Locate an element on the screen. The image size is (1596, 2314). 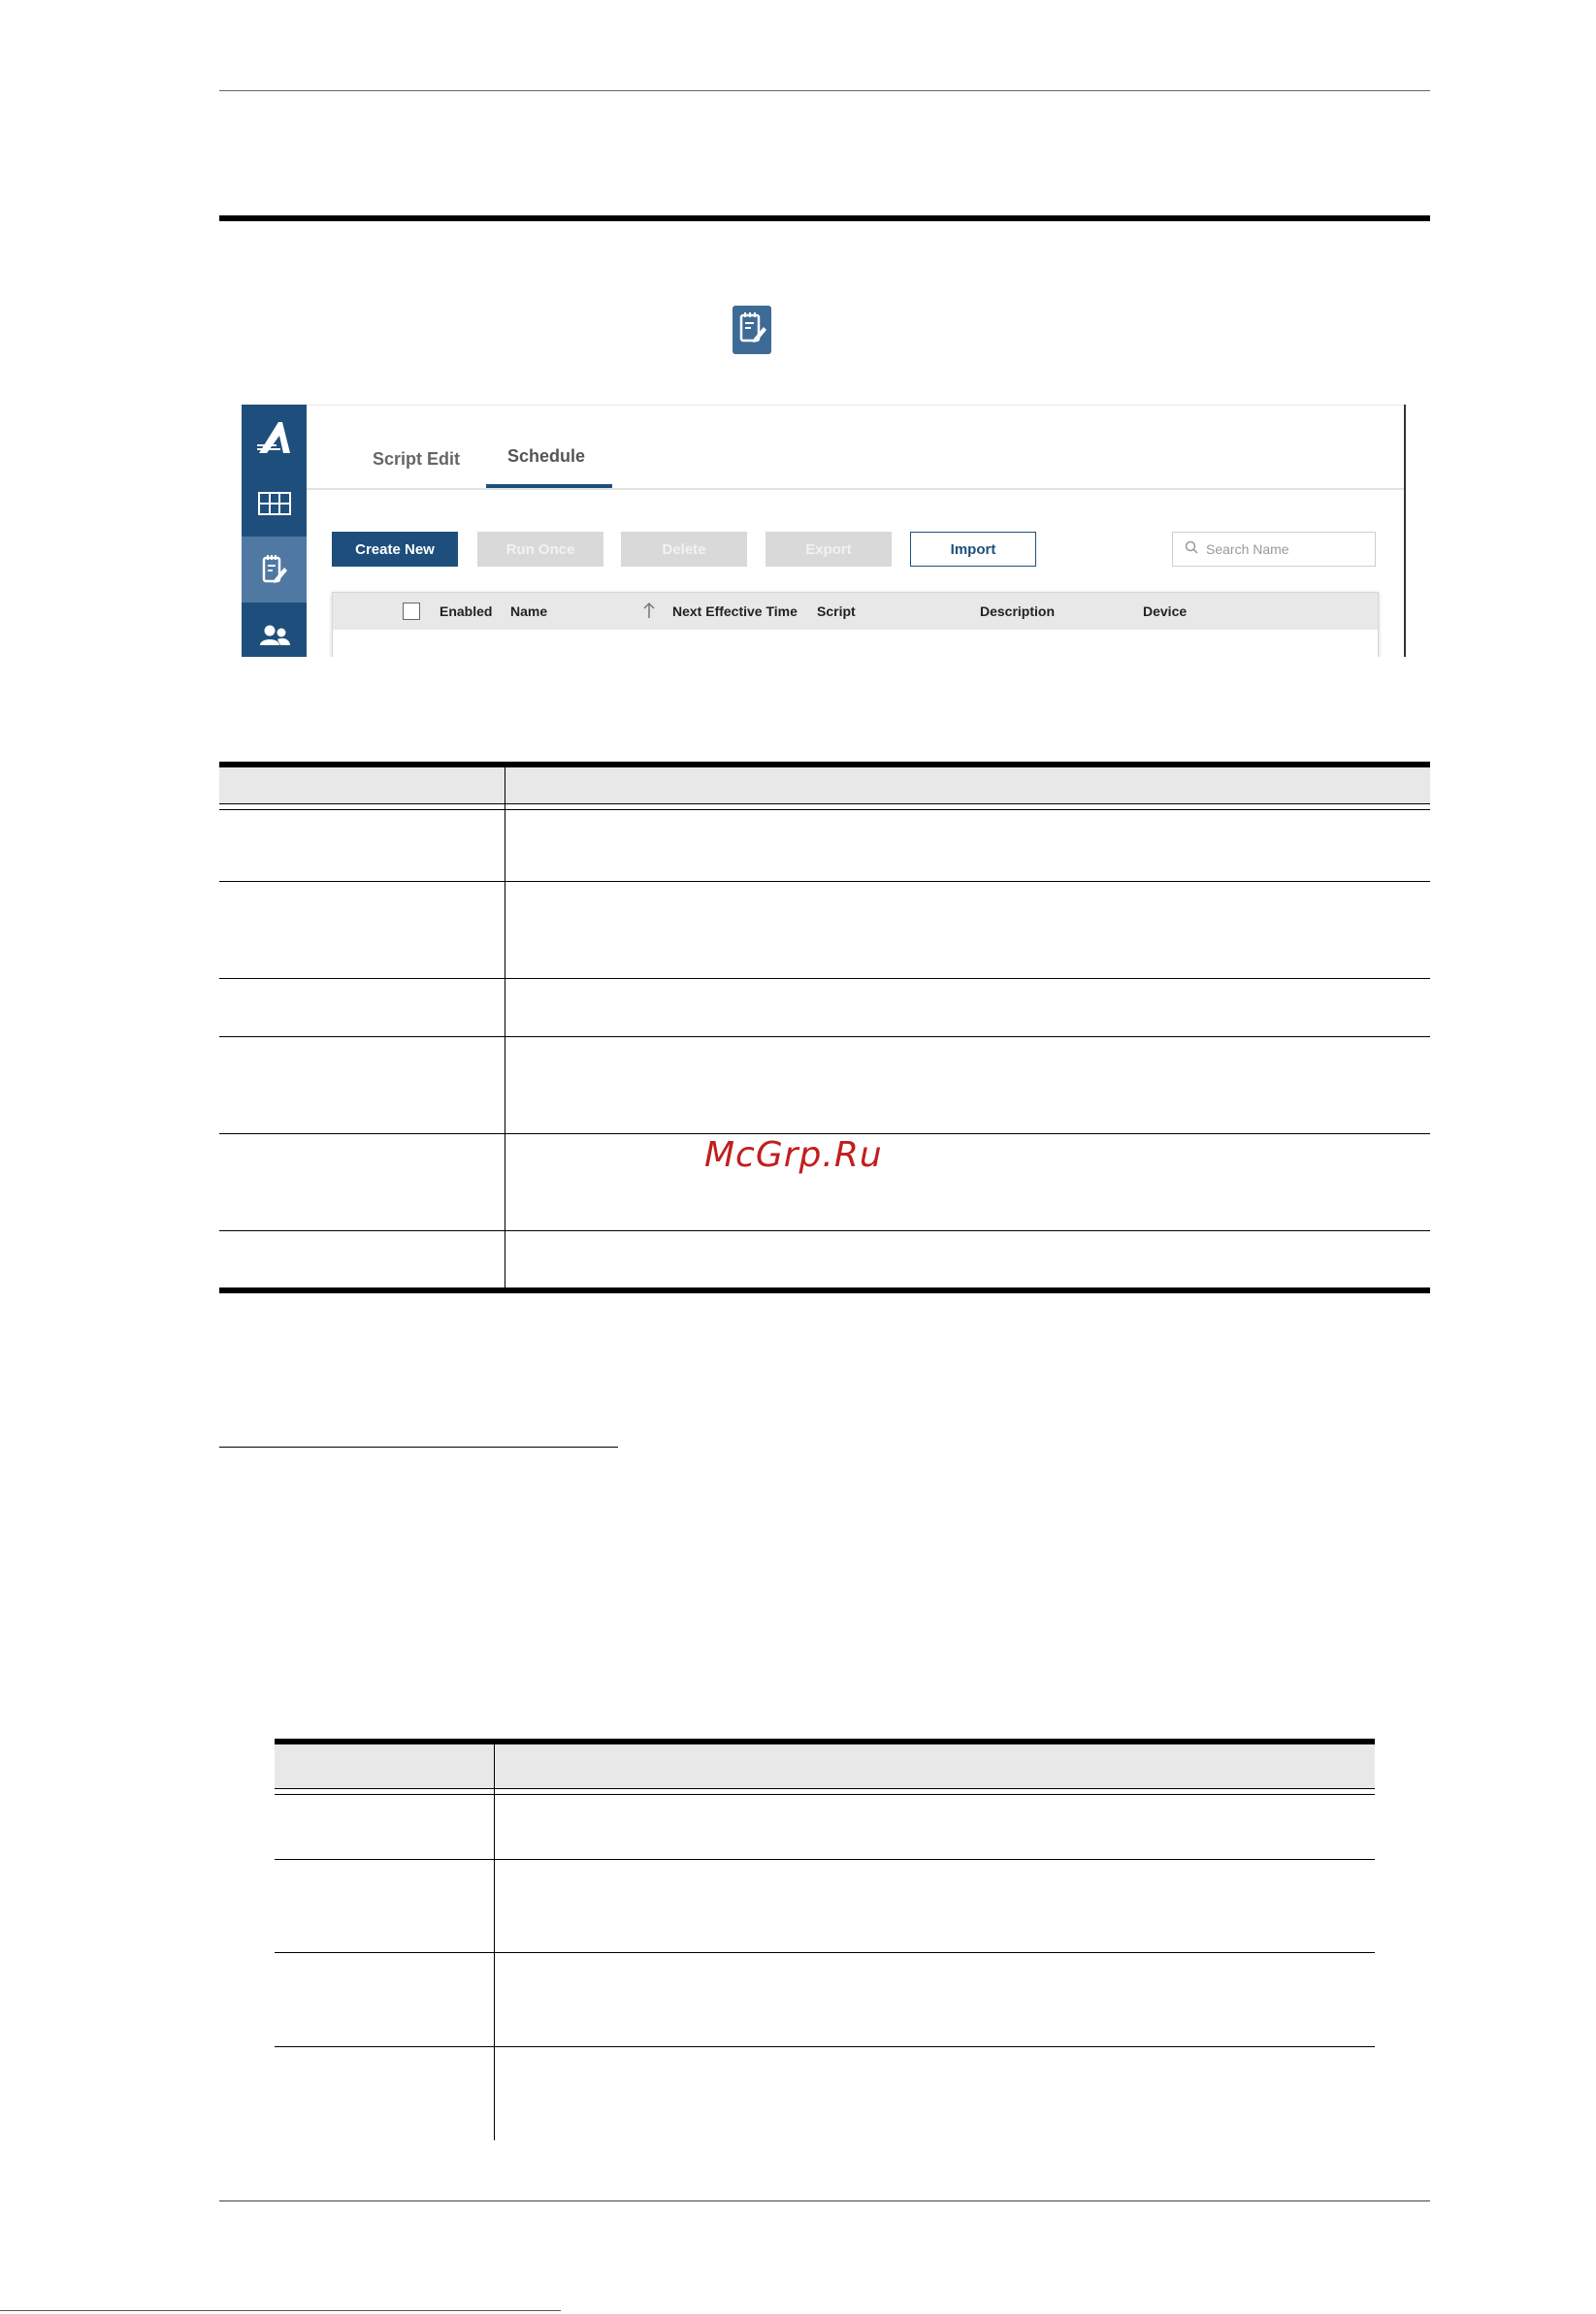
select-all-checkbox is located at coordinates (411, 611).